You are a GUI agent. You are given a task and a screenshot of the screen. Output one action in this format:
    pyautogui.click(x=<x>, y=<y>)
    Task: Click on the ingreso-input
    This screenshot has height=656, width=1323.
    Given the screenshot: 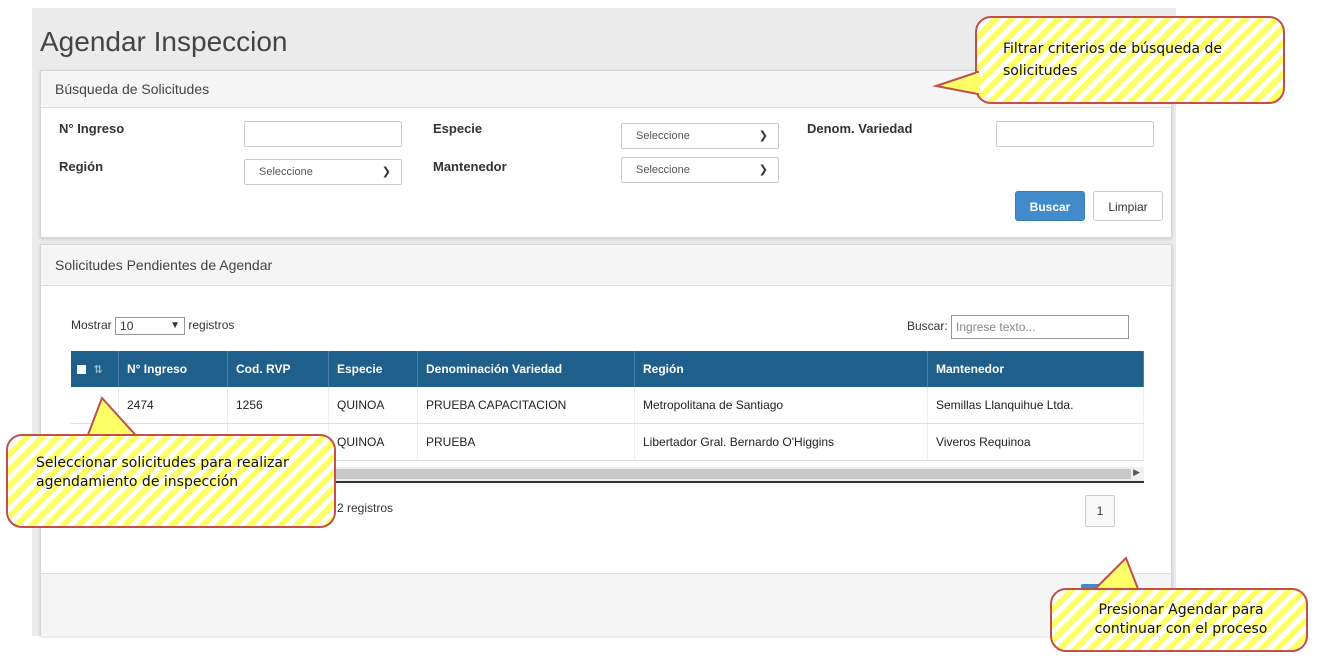 What is the action you would take?
    pyautogui.click(x=323, y=134)
    